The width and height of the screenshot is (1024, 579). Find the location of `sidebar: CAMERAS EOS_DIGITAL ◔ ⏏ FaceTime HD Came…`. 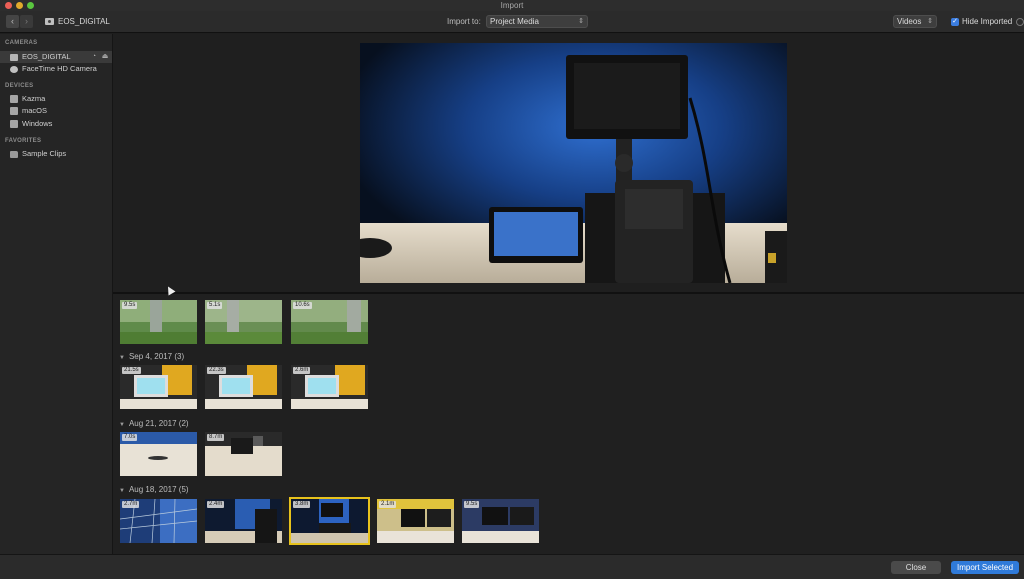

sidebar: CAMERAS EOS_DIGITAL ◔ ⏏ FaceTime HD Came… is located at coordinates (56, 294).